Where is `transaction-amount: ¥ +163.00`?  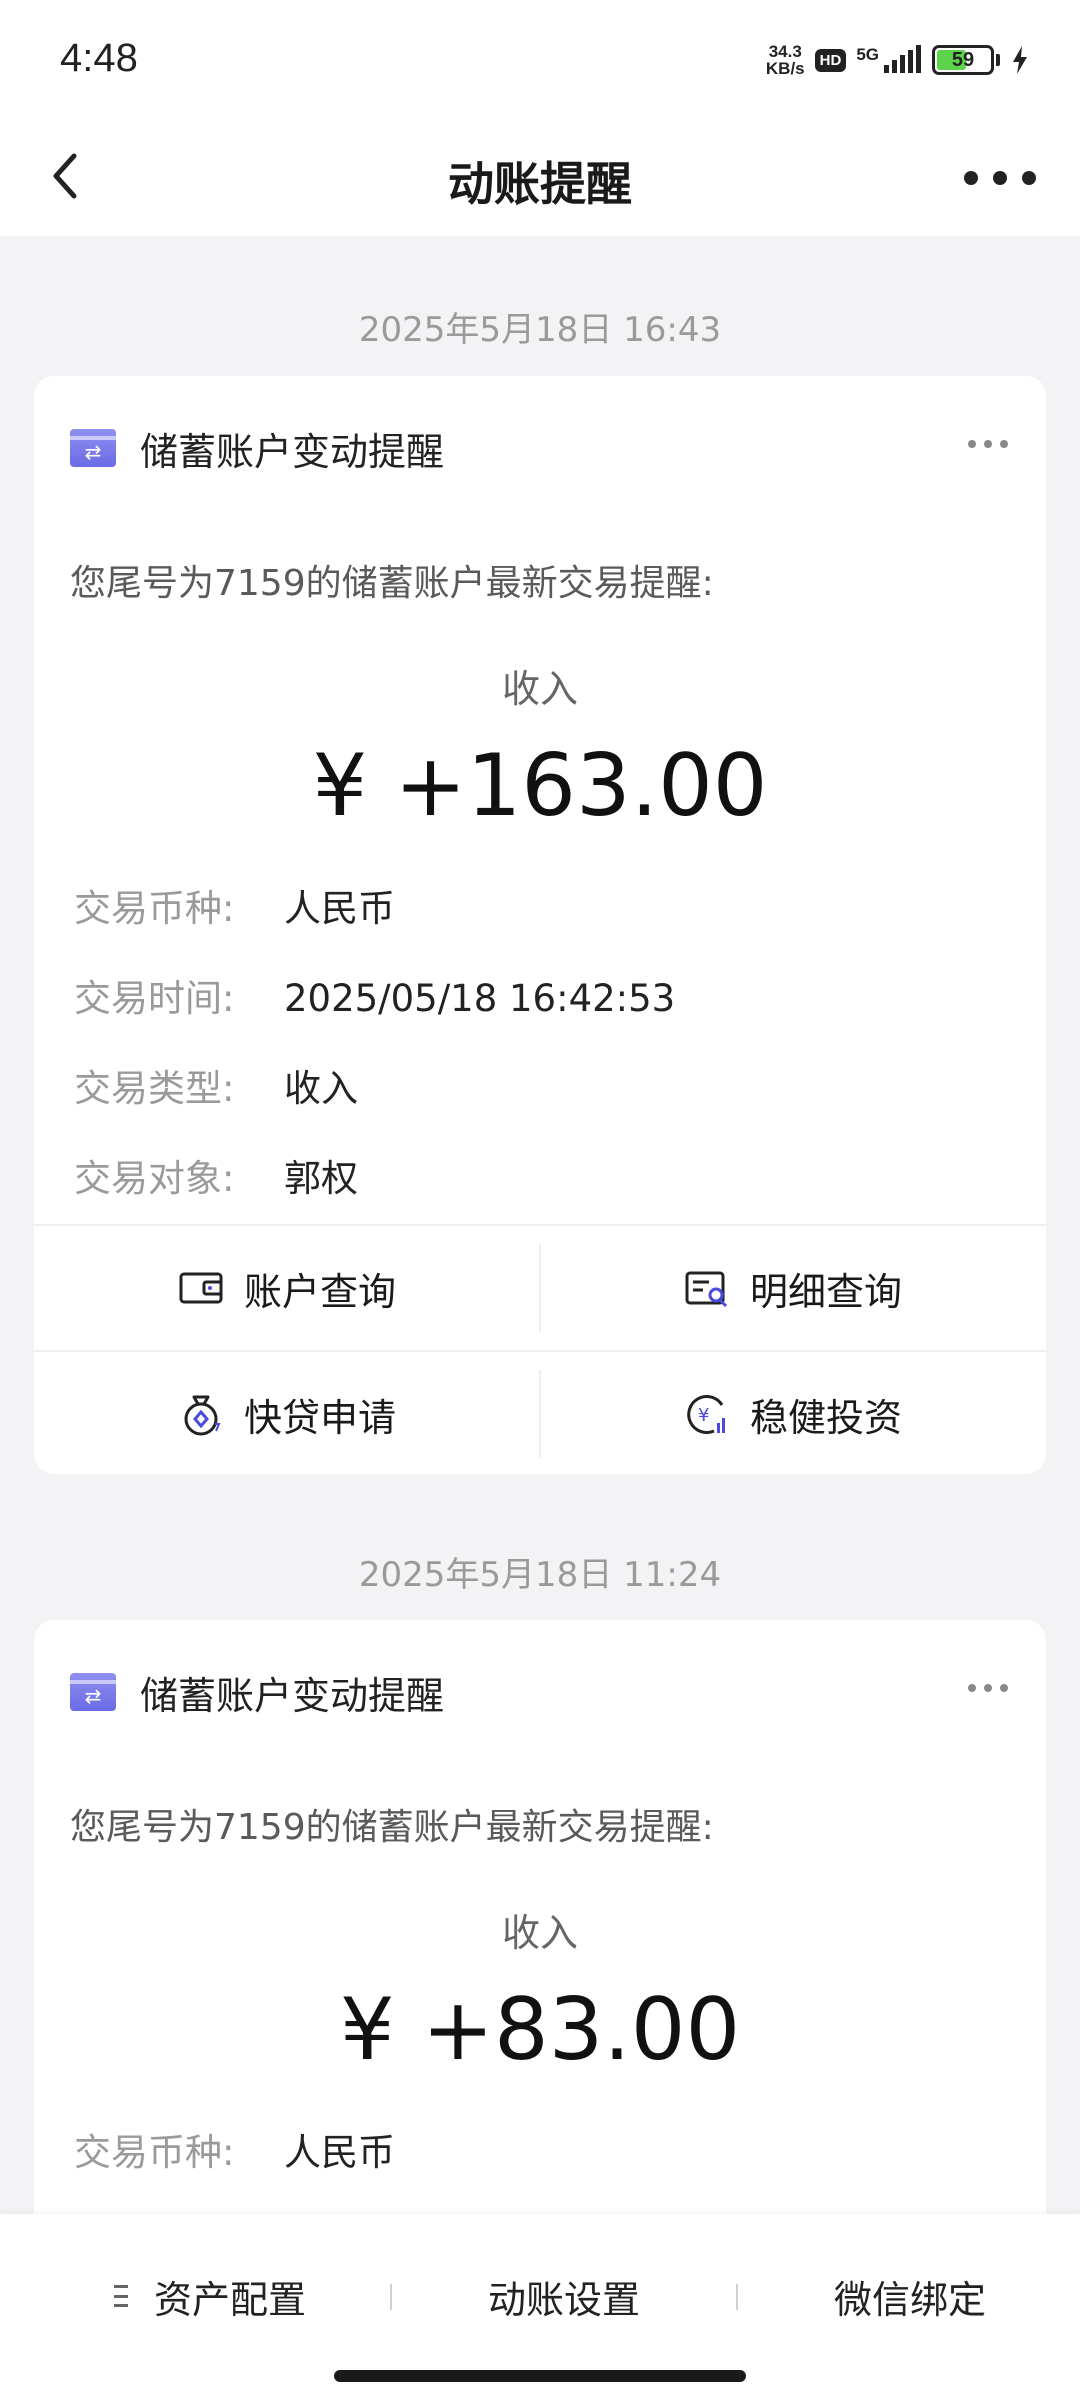 transaction-amount: ¥ +163.00 is located at coordinates (540, 786).